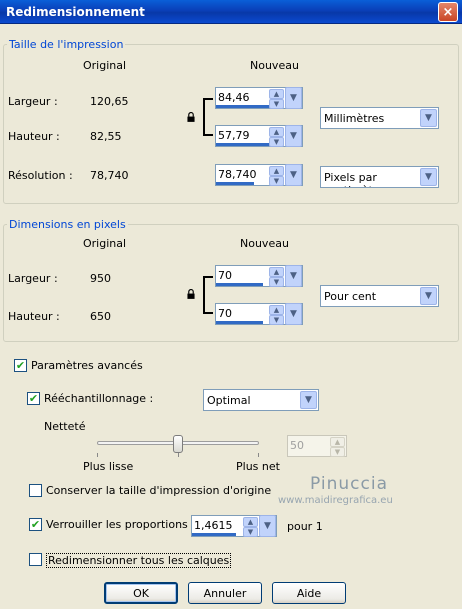  Describe the element at coordinates (214, 534) in the screenshot. I see `ratio-bar` at that location.